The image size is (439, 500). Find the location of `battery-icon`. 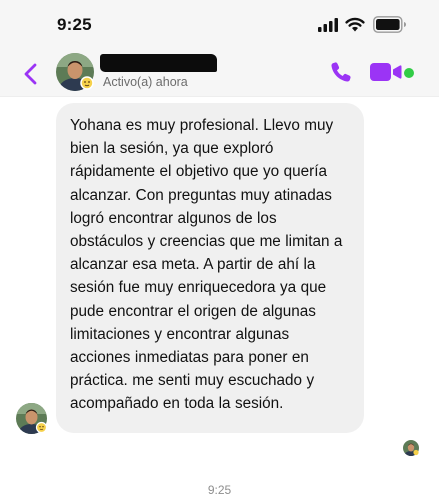

battery-icon is located at coordinates (389, 24).